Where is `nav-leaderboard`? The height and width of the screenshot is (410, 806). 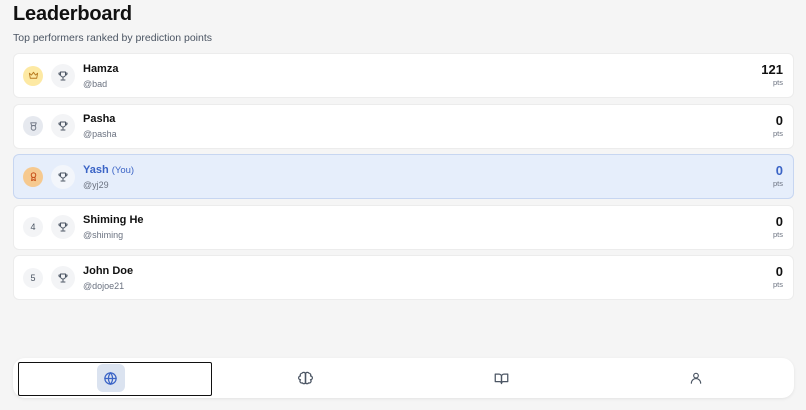
nav-leaderboard is located at coordinates (113, 378).